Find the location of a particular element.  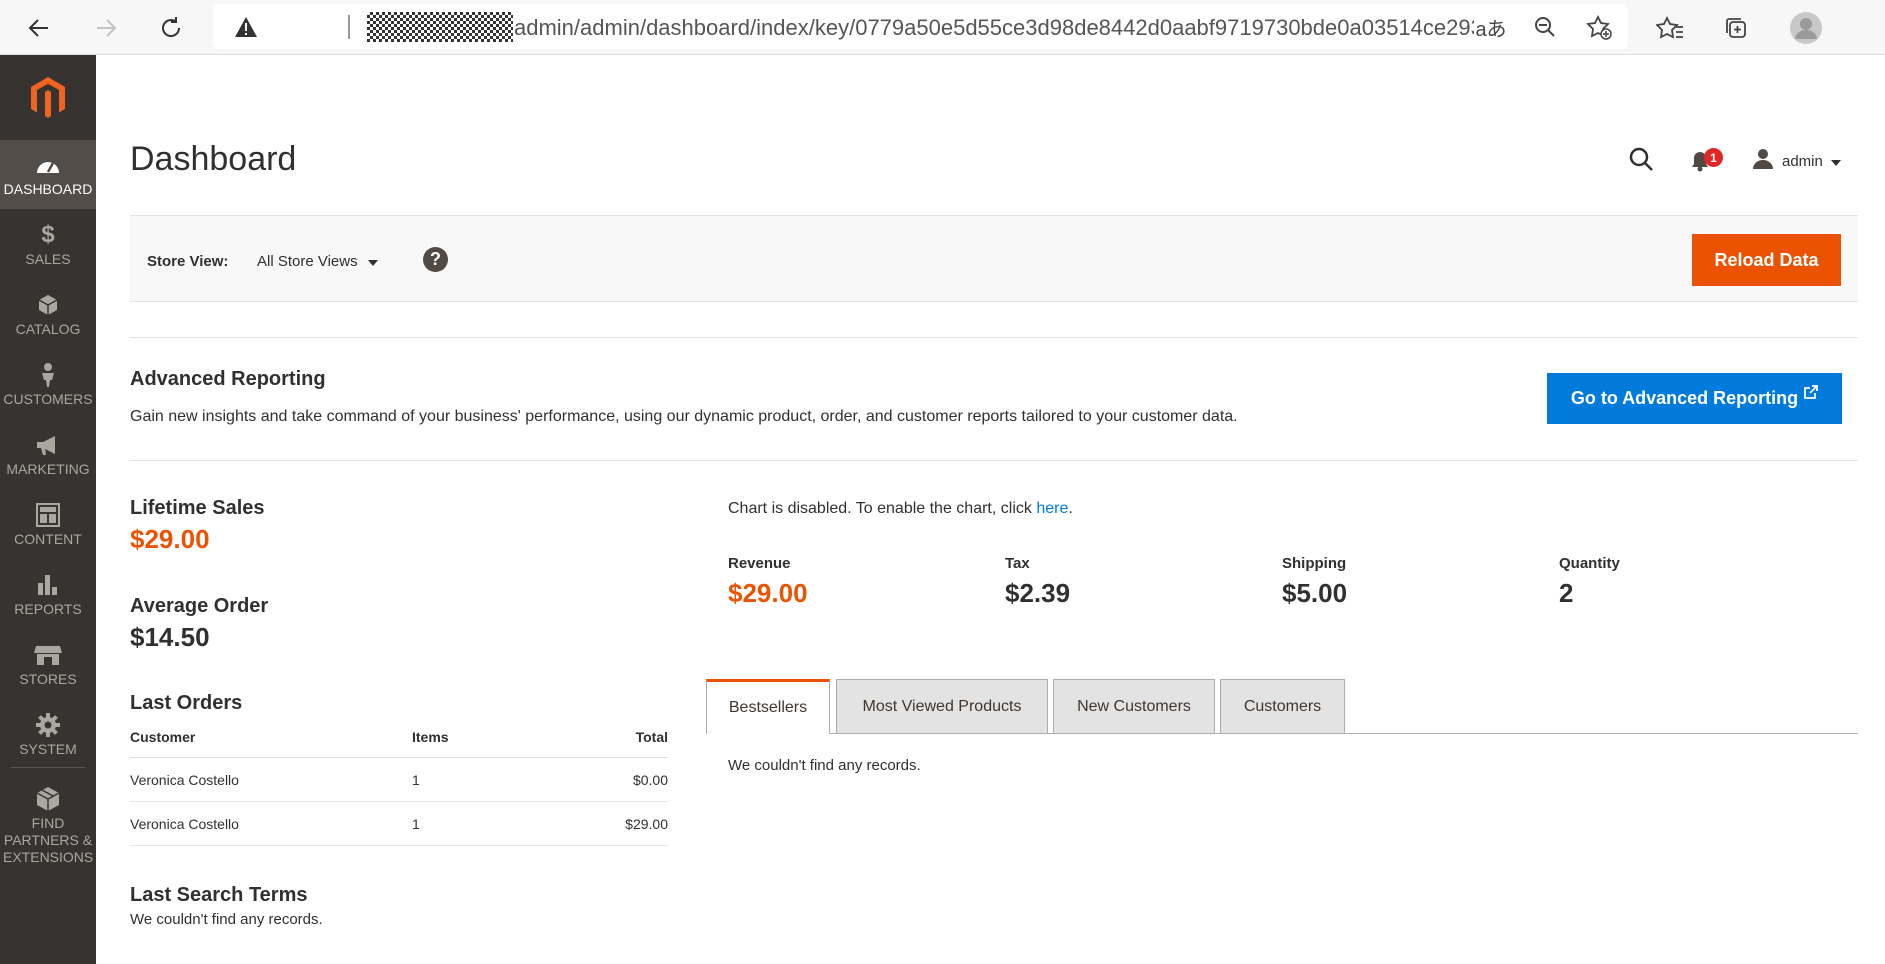

go-to-advanced-reporting-button: Go to Advanced Reporting is located at coordinates (1694, 398).